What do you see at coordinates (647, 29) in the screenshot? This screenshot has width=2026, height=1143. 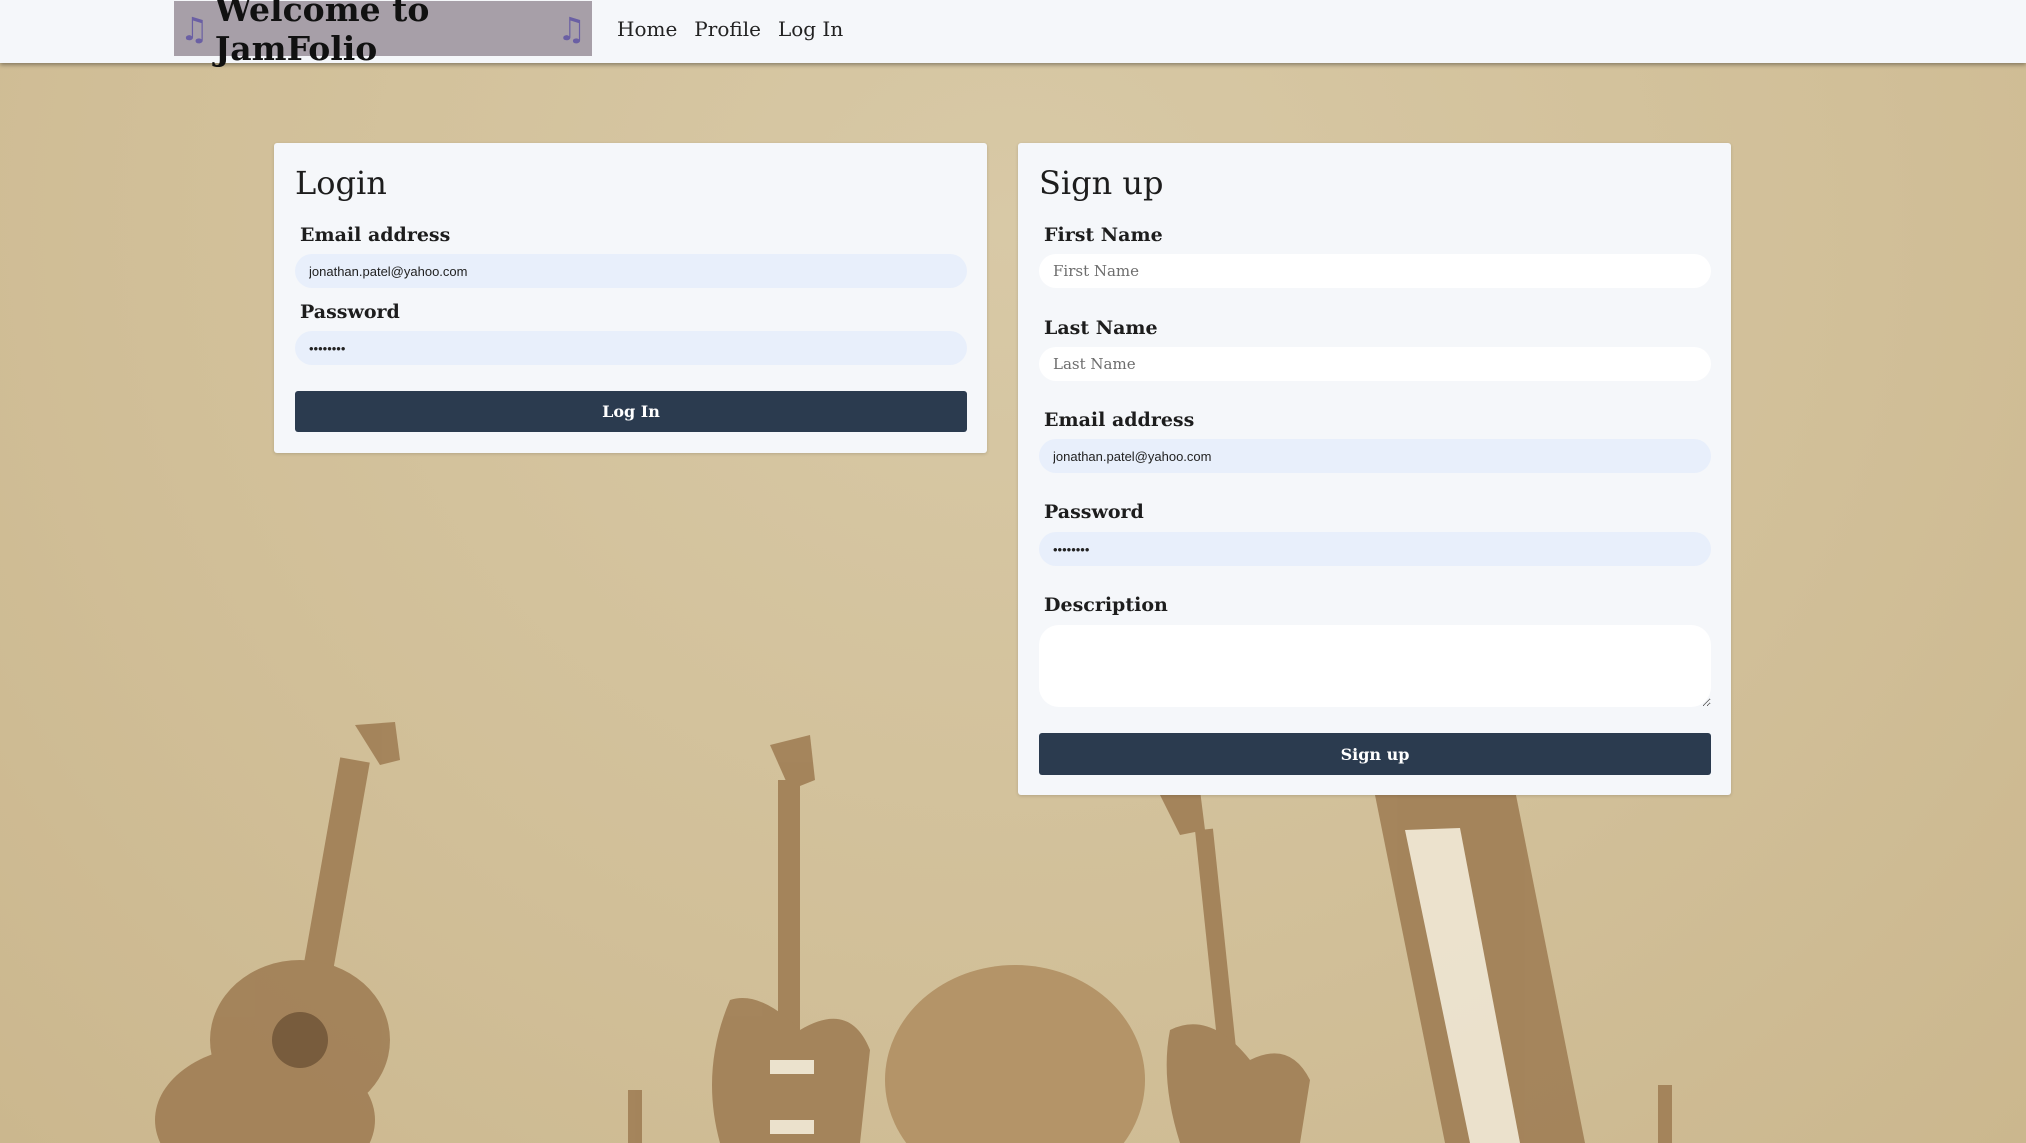 I see `nav-home-link: Home` at bounding box center [647, 29].